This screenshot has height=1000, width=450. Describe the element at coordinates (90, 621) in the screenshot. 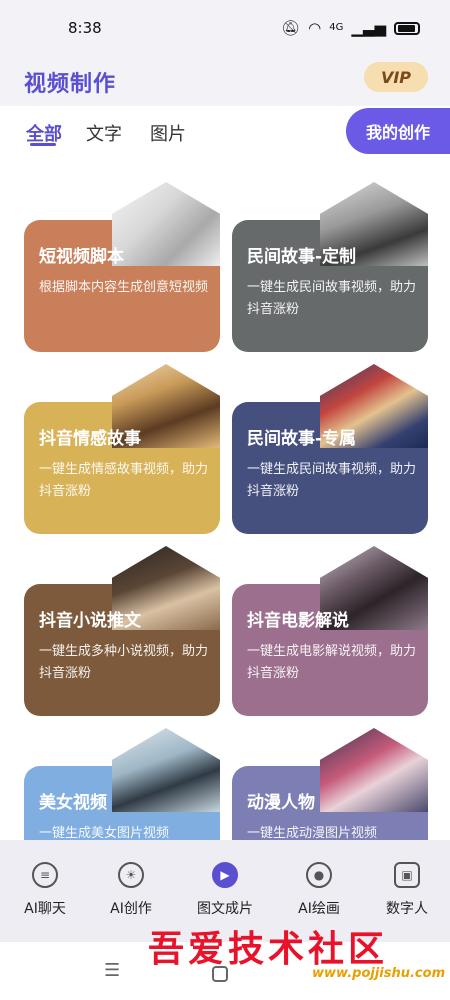

I see `card-title: 抖音小说推文` at that location.